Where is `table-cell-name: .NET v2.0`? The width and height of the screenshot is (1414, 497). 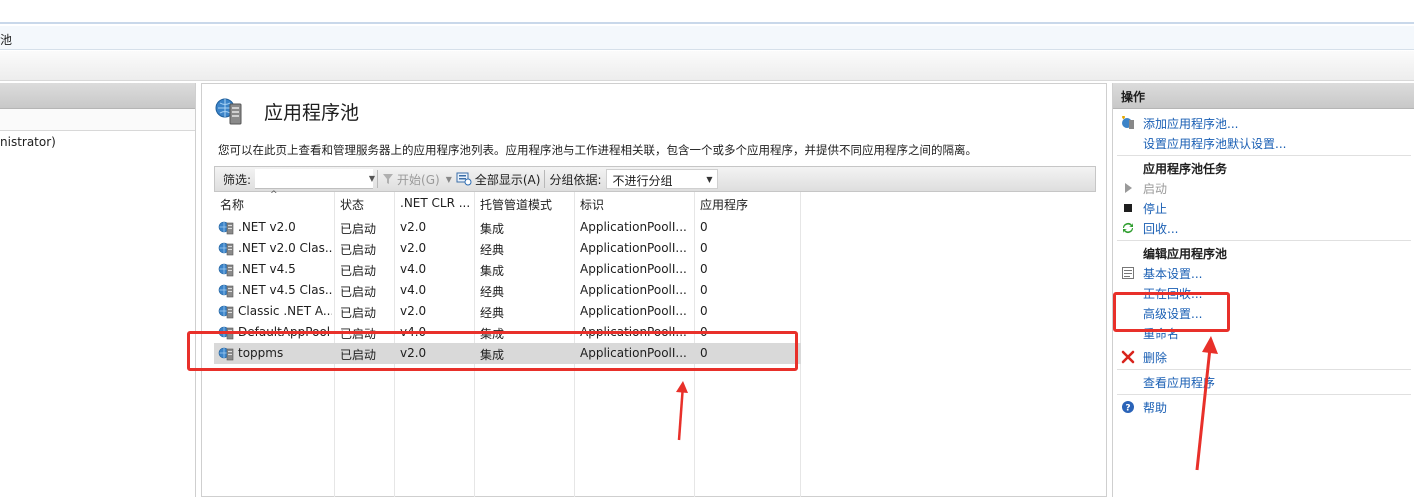
table-cell-name: .NET v2.0 is located at coordinates (267, 227).